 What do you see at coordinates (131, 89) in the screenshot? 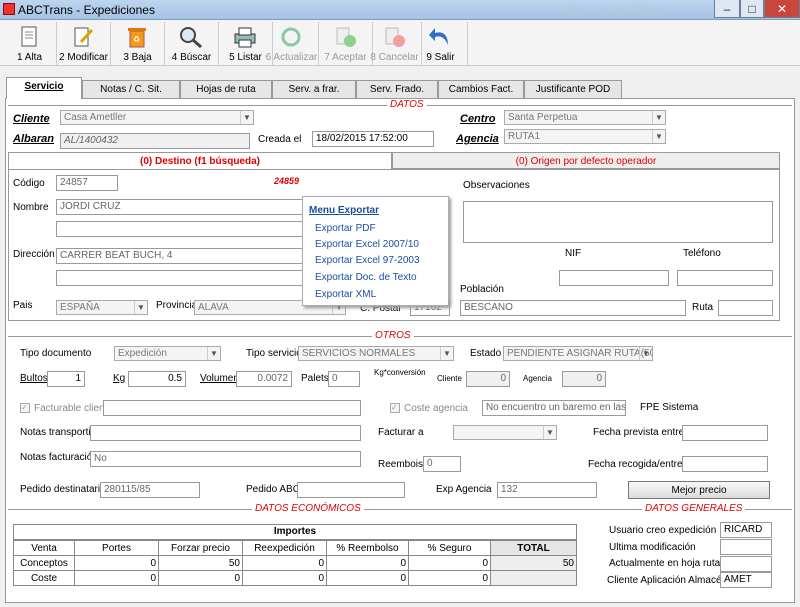
I see `tab-notas: Notas / C. Sit.` at bounding box center [131, 89].